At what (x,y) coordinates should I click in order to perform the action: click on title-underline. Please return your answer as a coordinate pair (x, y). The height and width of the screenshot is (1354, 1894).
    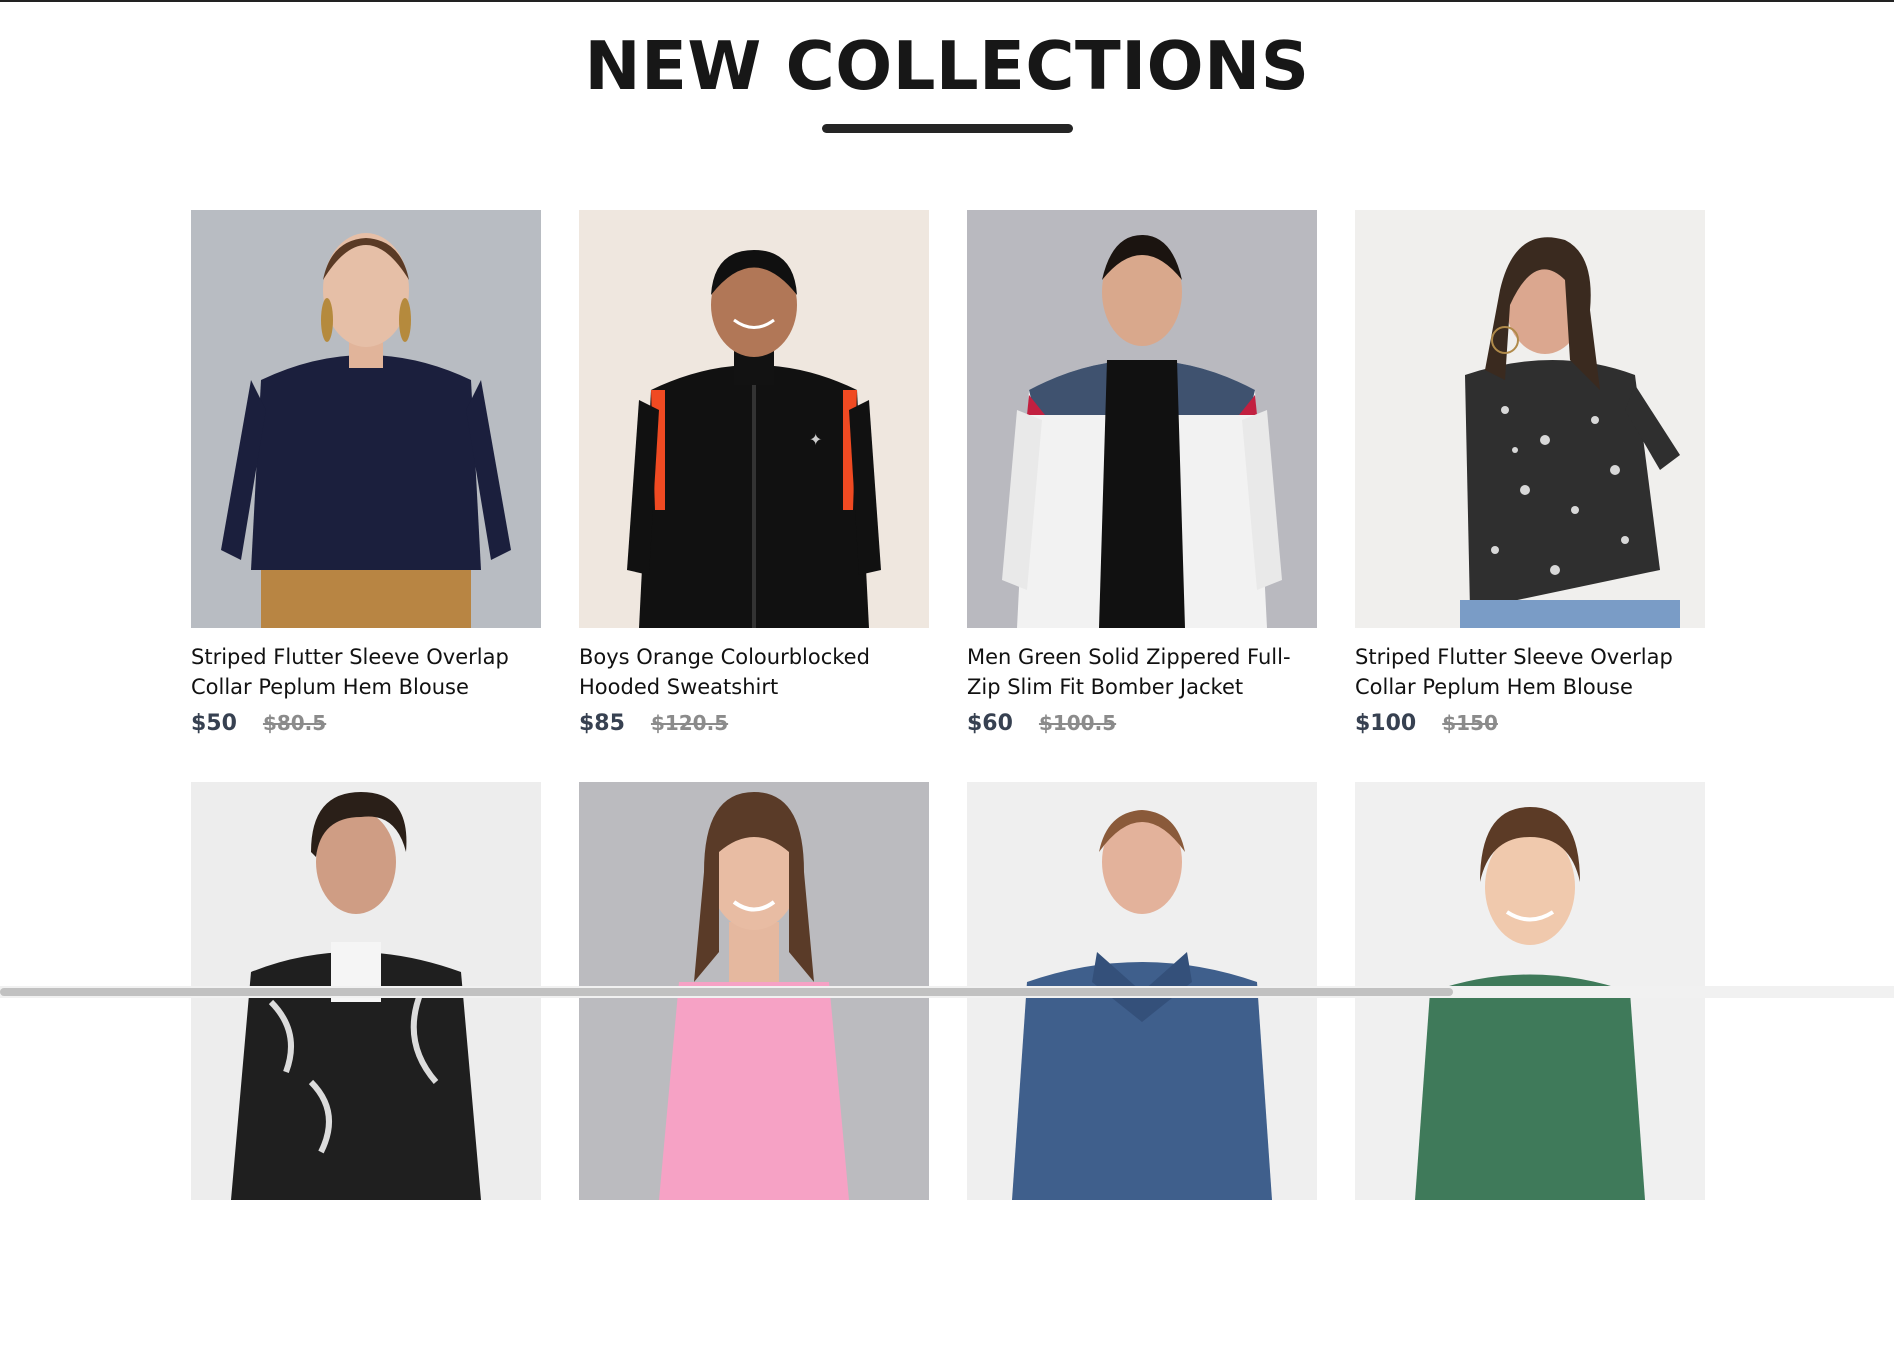
    Looking at the image, I should click on (947, 128).